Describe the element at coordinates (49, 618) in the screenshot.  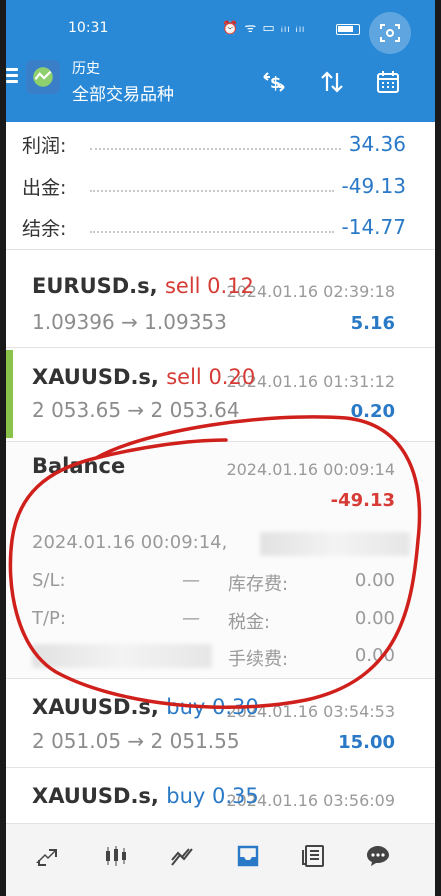
I see `tp-label: T/P:` at that location.